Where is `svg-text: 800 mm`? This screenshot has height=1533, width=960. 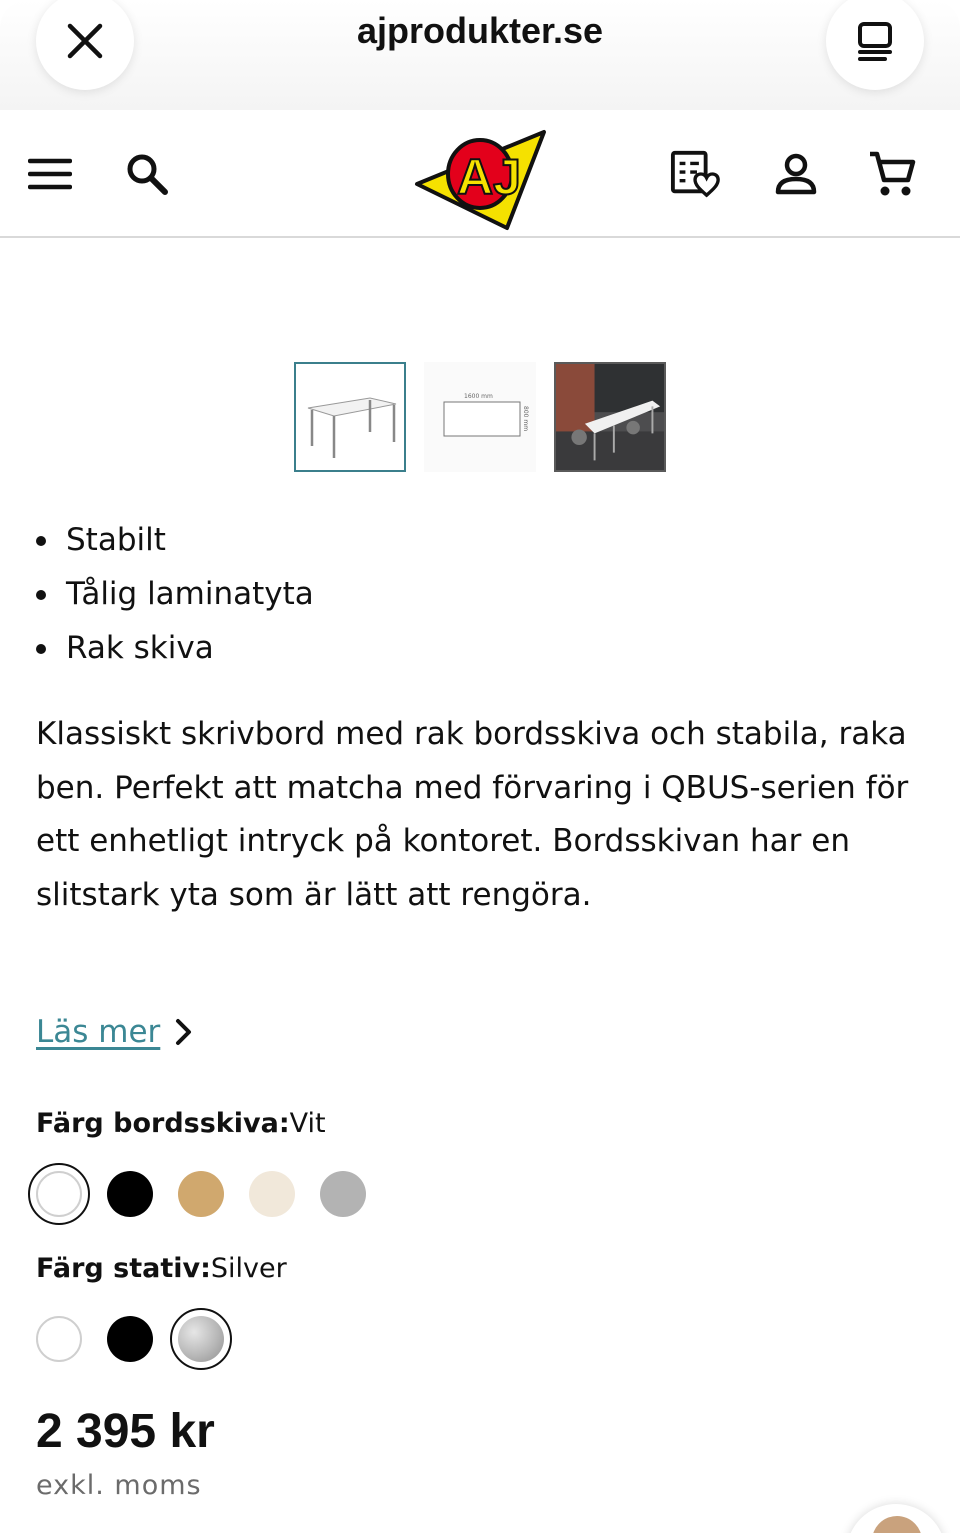
svg-text: 800 mm is located at coordinates (525, 418).